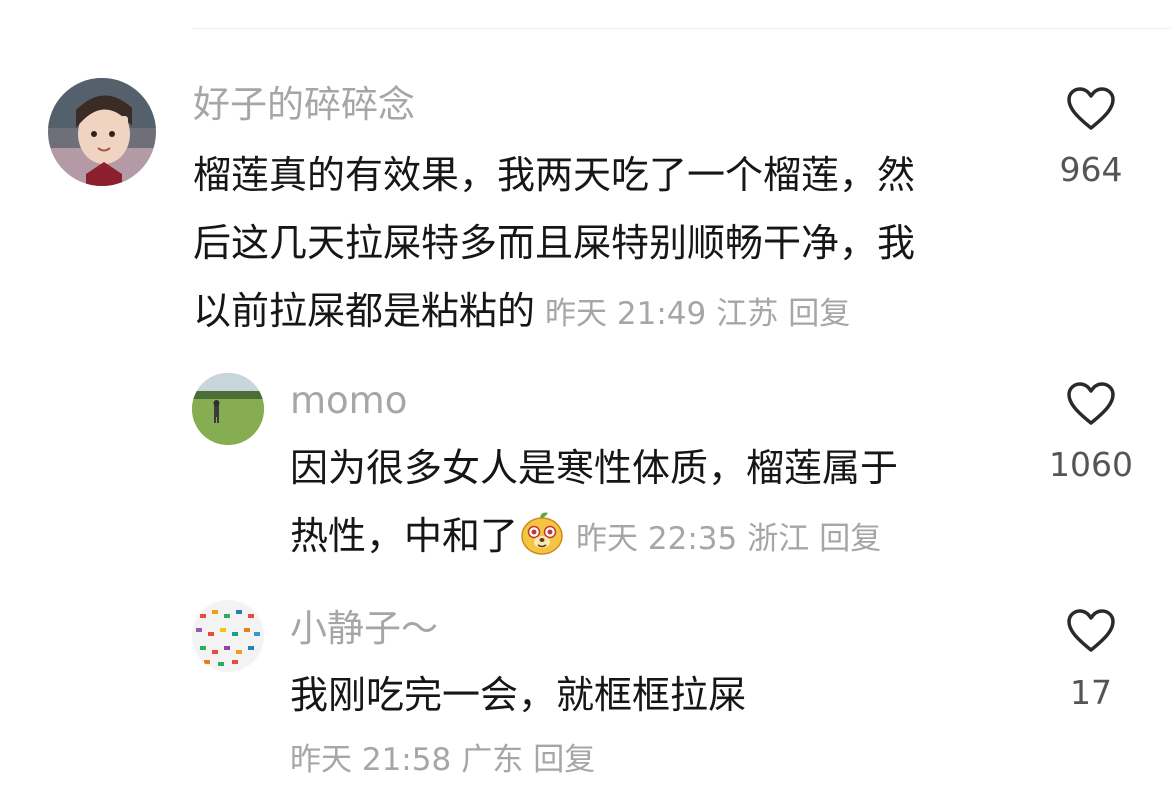 The width and height of the screenshot is (1170, 804). Describe the element at coordinates (626, 314) in the screenshot. I see `comment-time: 昨天 21:49` at that location.